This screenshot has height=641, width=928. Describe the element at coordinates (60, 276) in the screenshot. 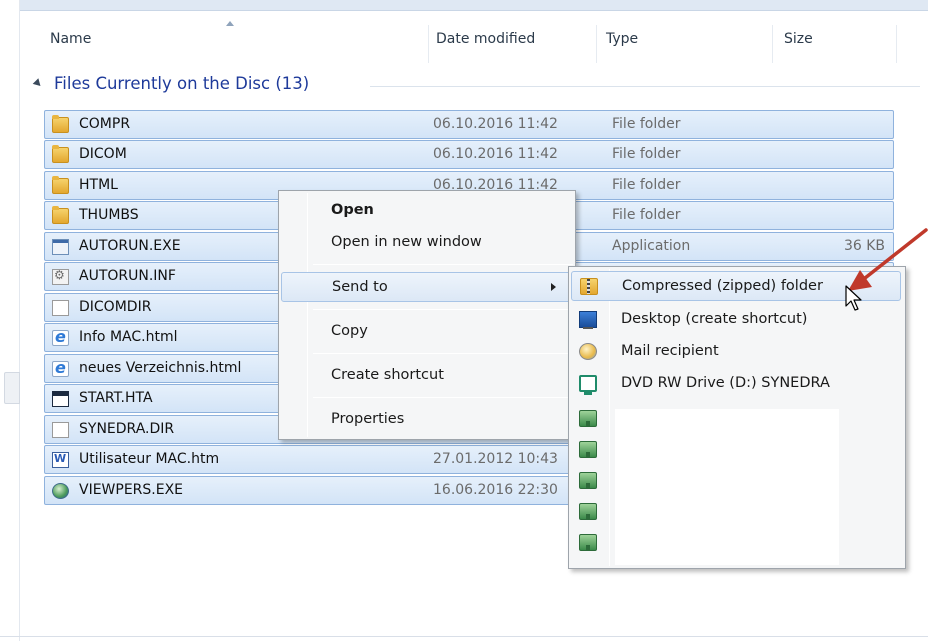

I see `settings-file-icon` at that location.